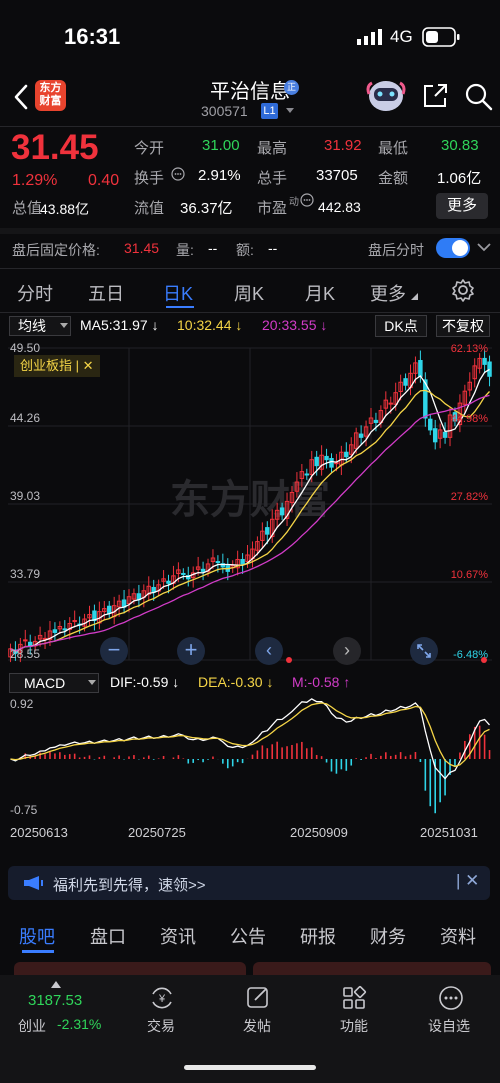 Image resolution: width=500 pixels, height=1083 pixels. I want to click on ma-selector: 均线, so click(40, 326).